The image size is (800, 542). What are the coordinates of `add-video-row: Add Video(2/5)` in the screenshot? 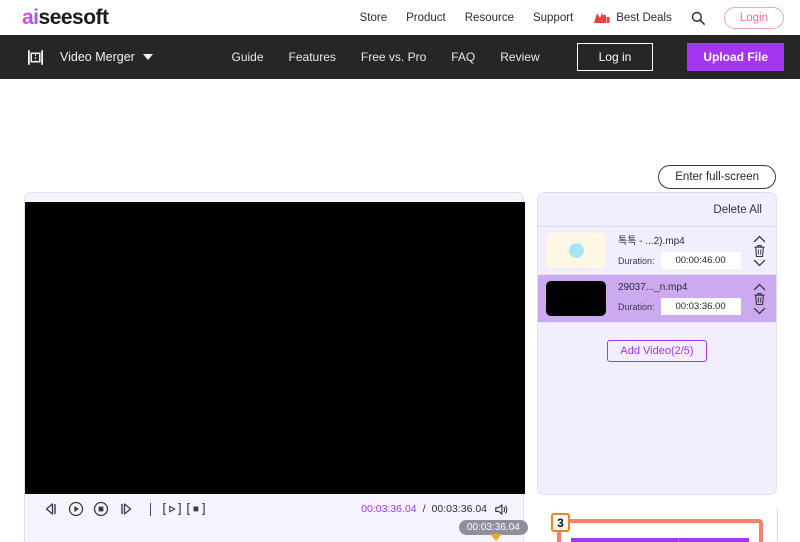 It's located at (657, 342).